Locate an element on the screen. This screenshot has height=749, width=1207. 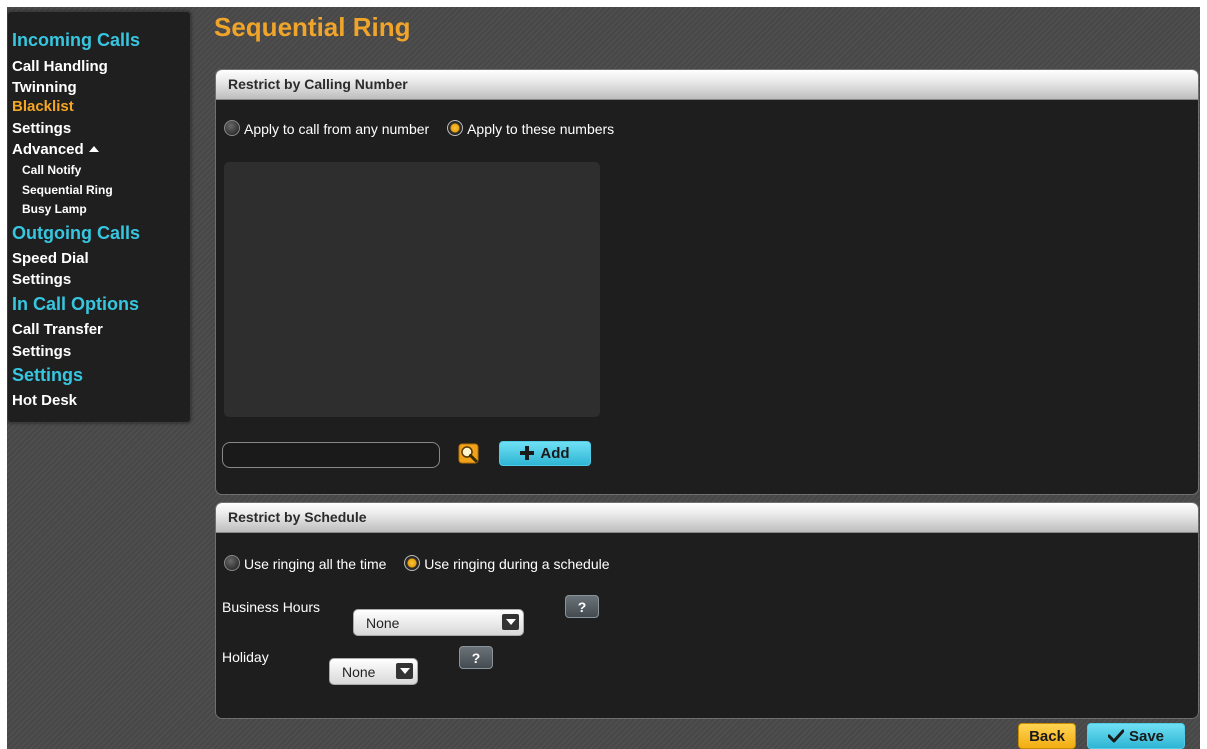
nav-header-in-call-options: In Call Options is located at coordinates (76, 304).